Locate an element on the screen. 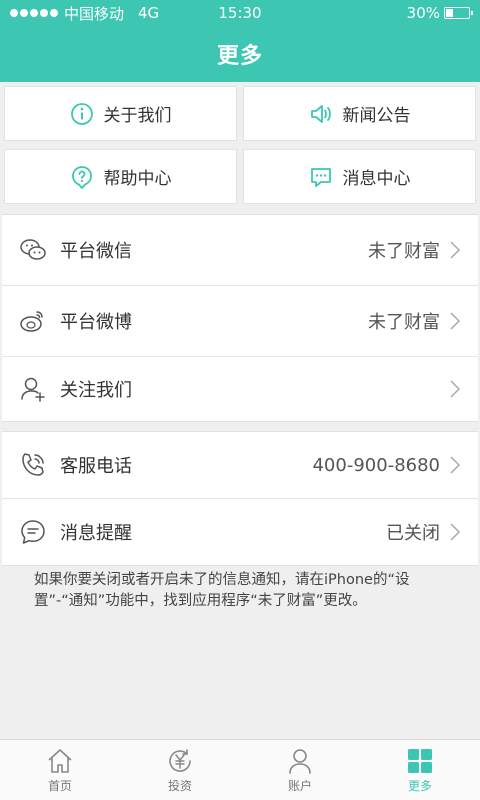 Image resolution: width=480 pixels, height=800 pixels. tab-bar: 首页 投资 账户 更多 is located at coordinates (240, 769).